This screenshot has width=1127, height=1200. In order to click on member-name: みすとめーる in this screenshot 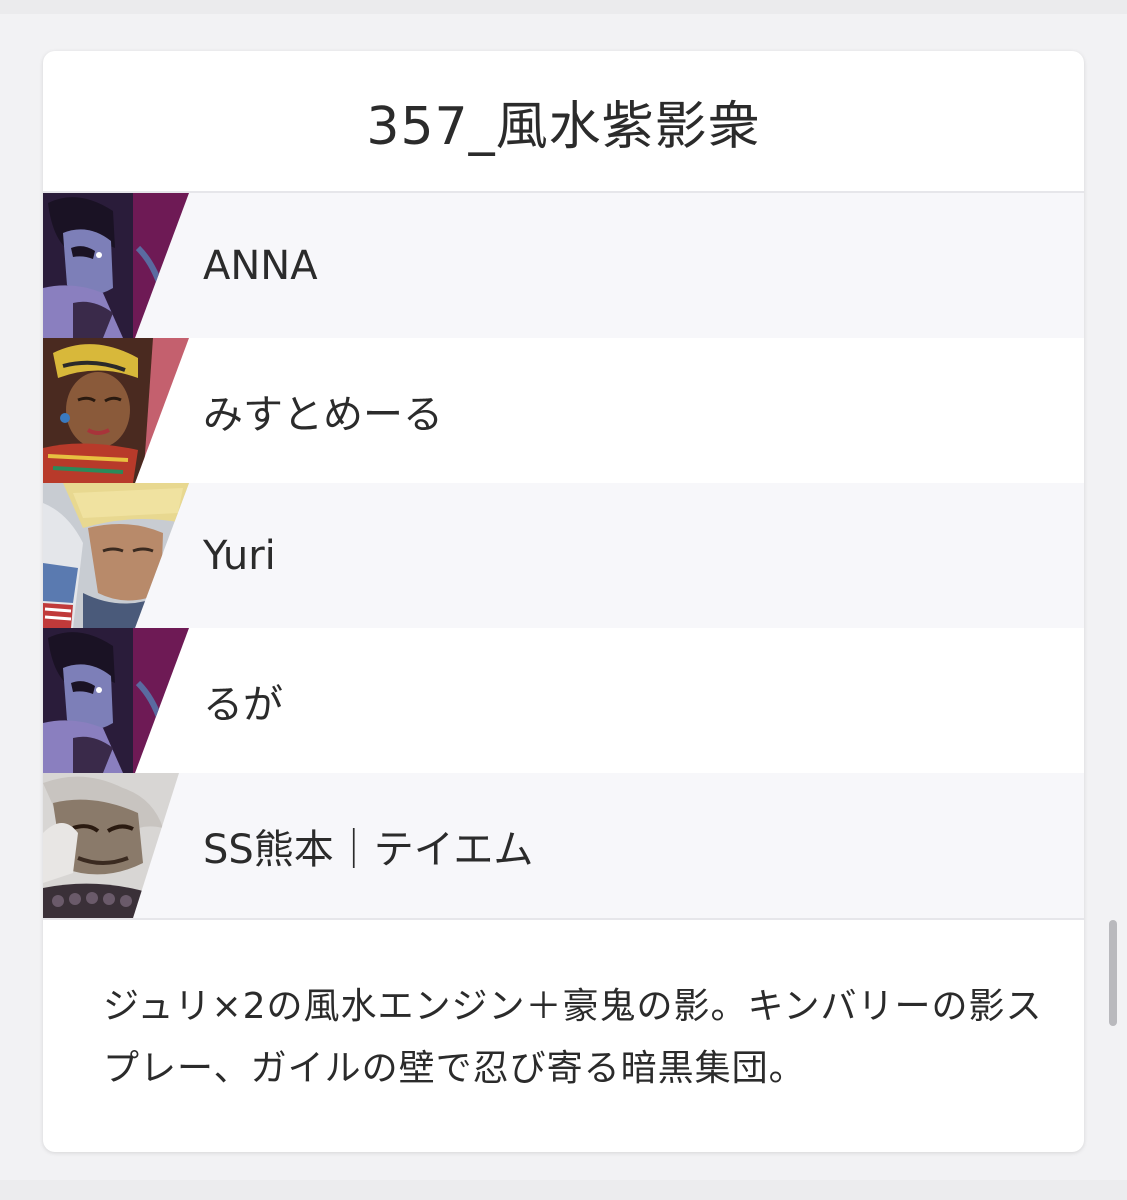, I will do `click(323, 414)`.